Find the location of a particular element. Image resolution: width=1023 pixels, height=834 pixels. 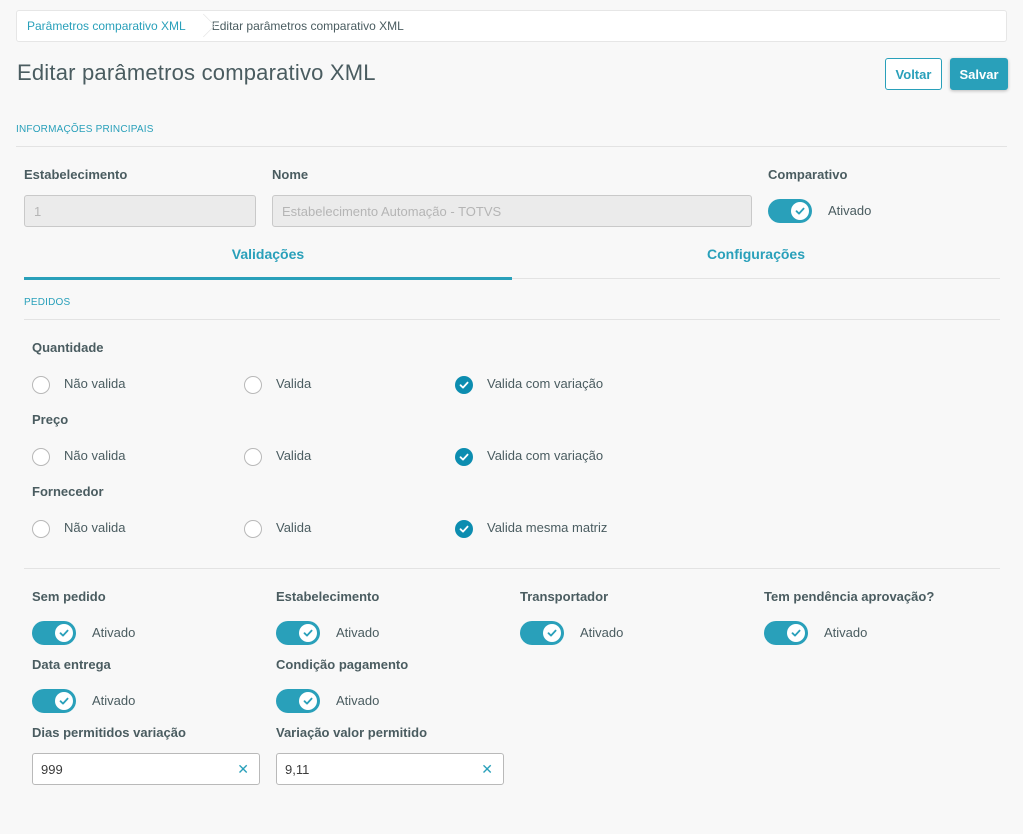

name-label: Nome is located at coordinates (290, 174).